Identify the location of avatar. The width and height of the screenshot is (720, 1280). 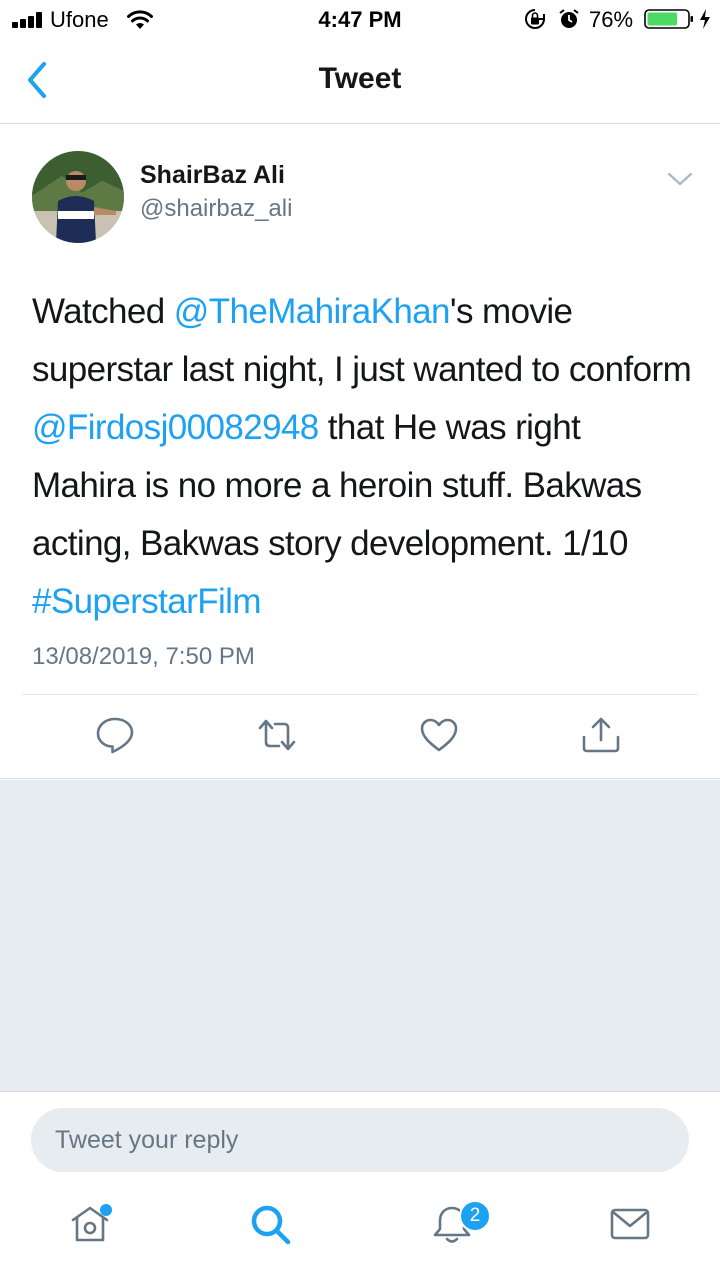
(78, 197).